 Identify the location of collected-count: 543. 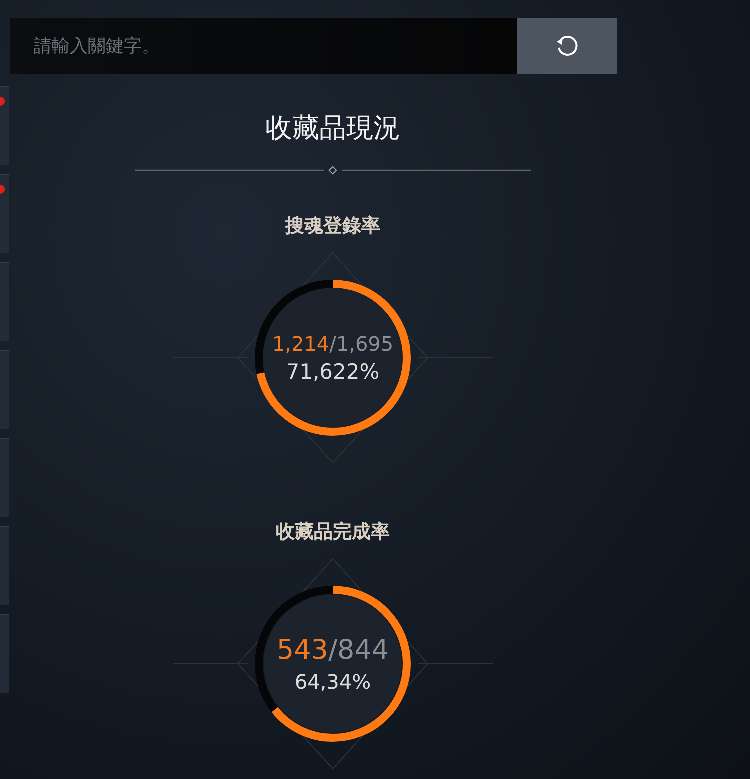
(302, 650).